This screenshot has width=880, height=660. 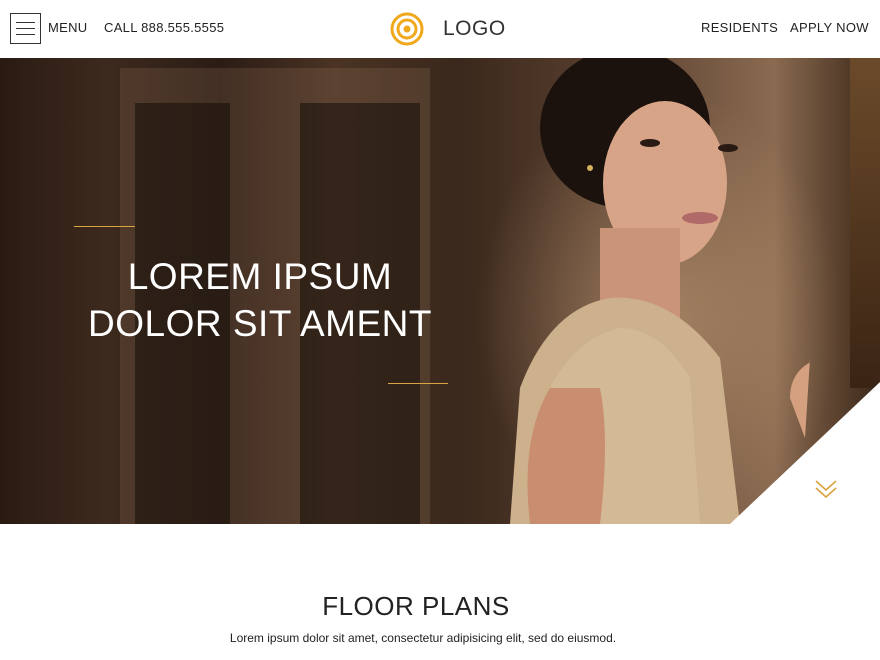 I want to click on hero-accent-line-top, so click(x=104, y=226).